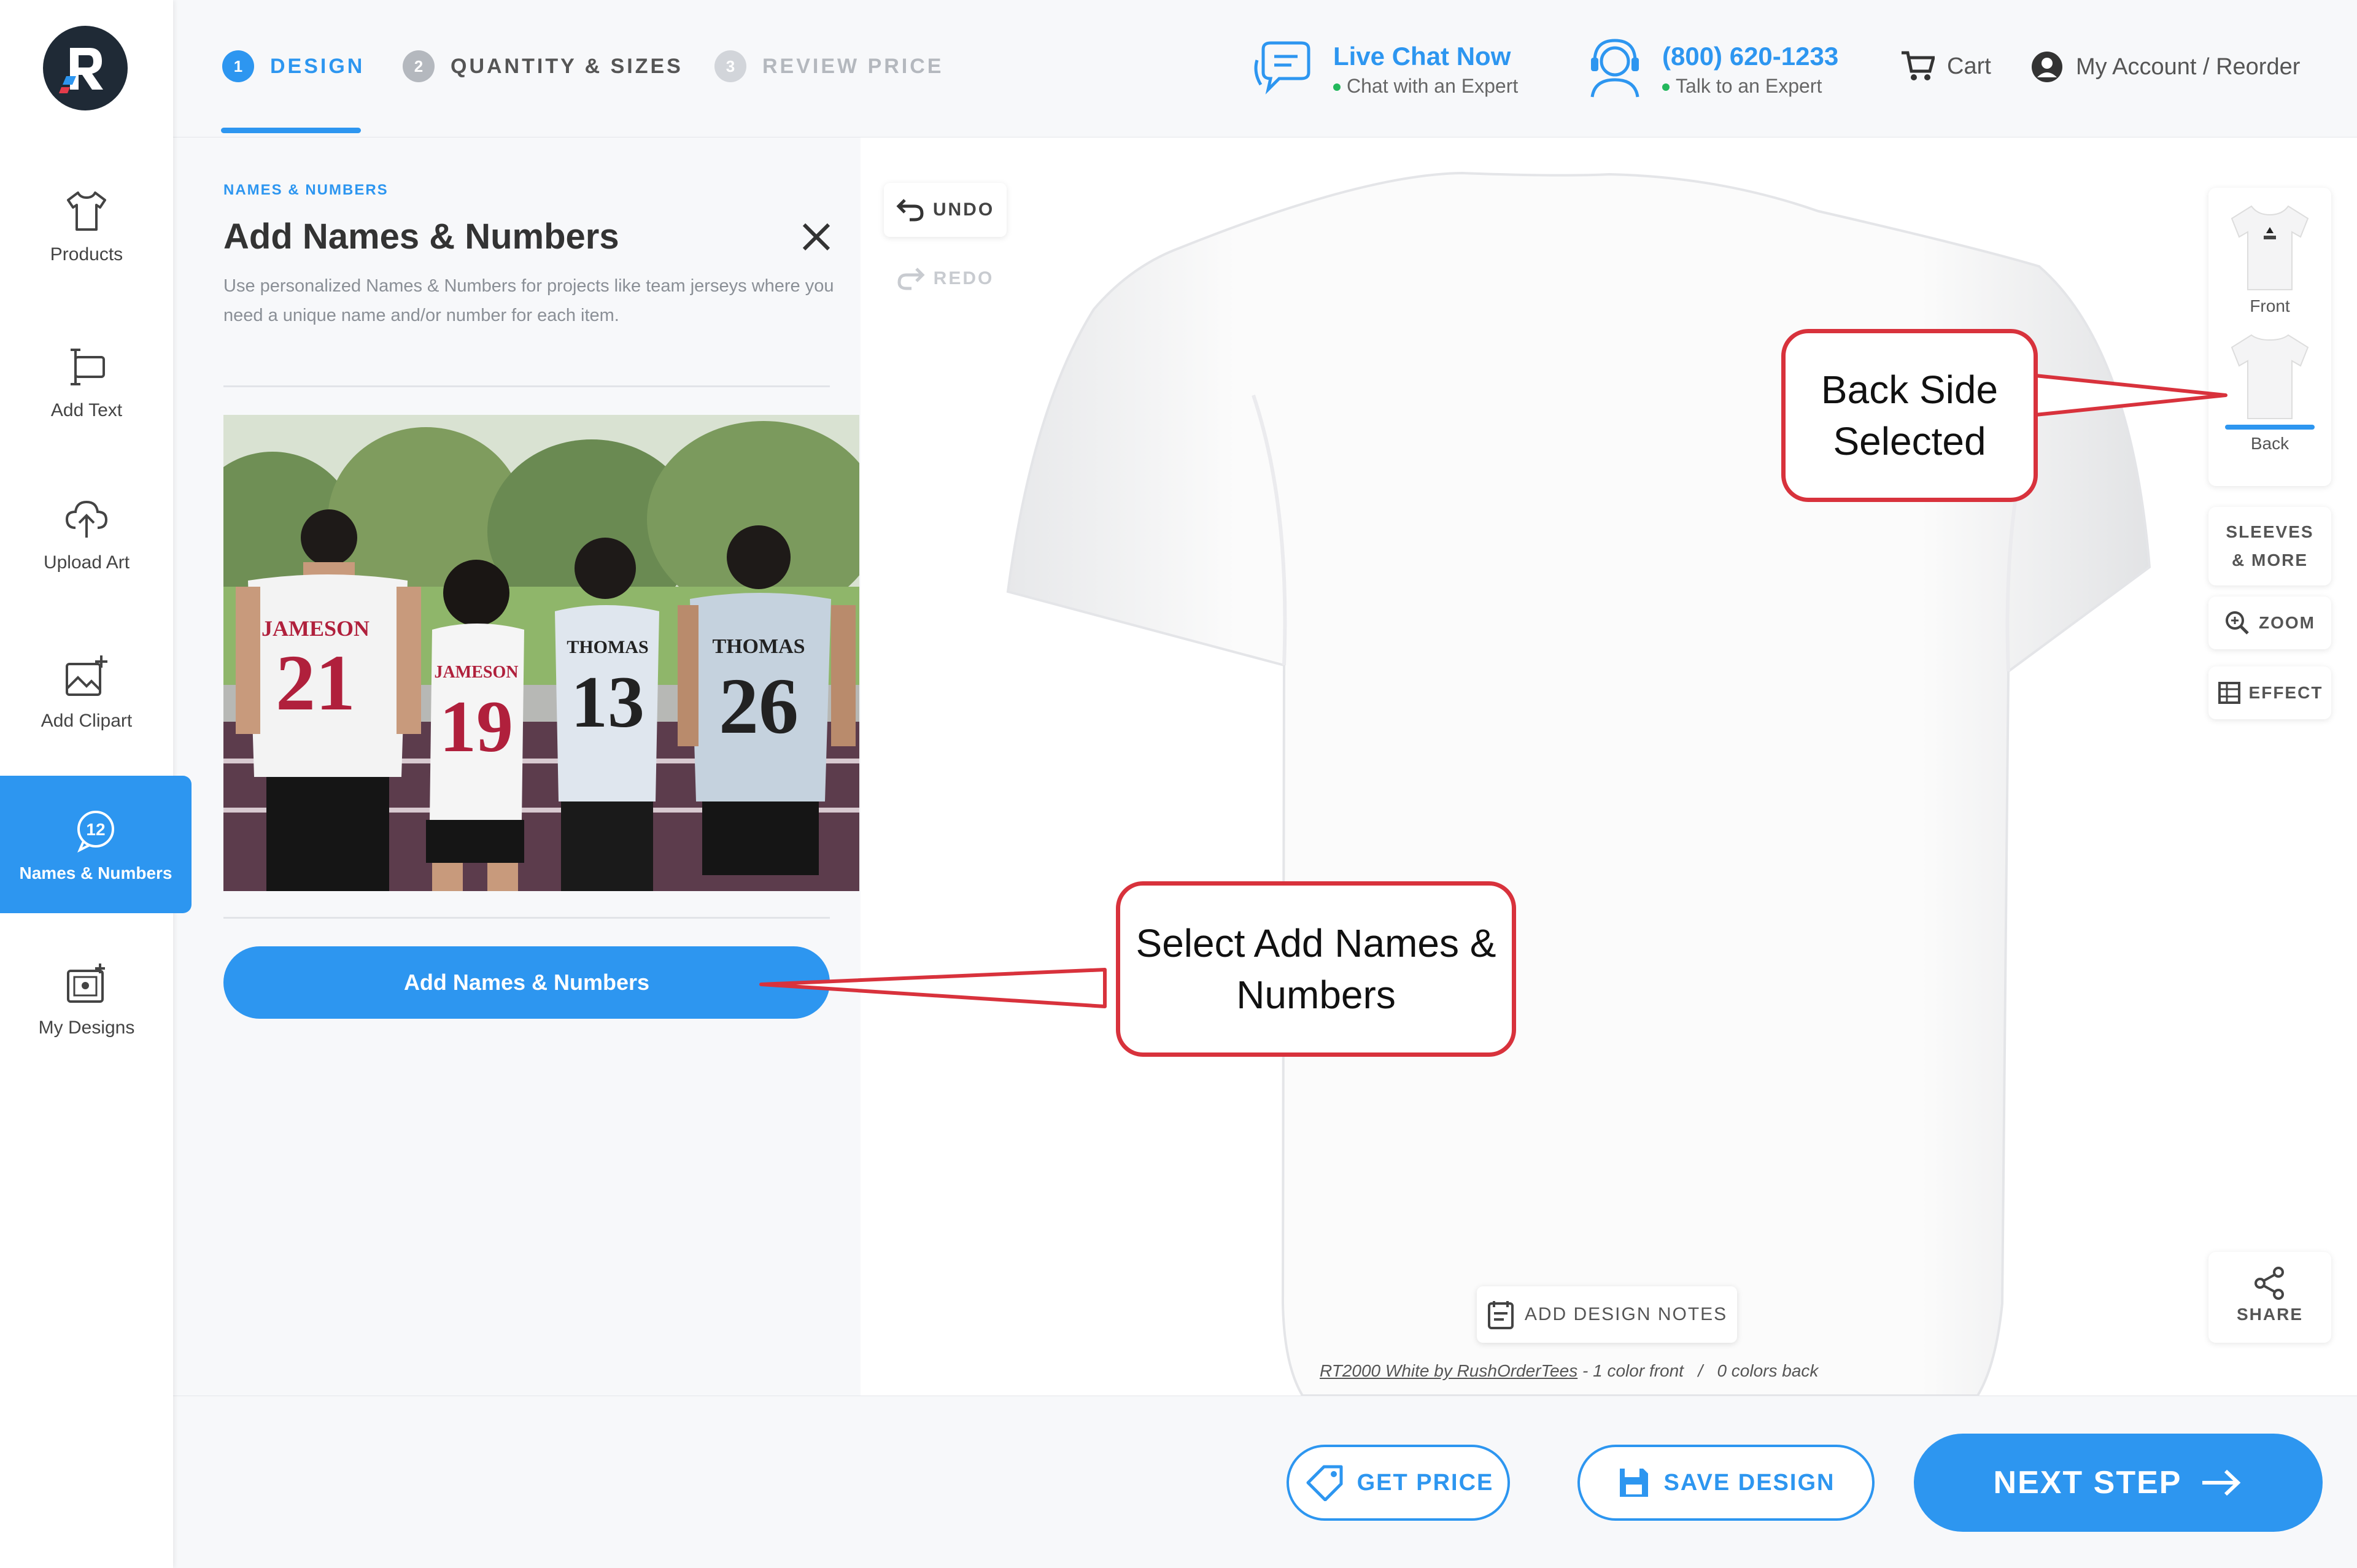 The height and width of the screenshot is (1568, 2357). Describe the element at coordinates (1500, 1315) in the screenshot. I see `notes-icon` at that location.